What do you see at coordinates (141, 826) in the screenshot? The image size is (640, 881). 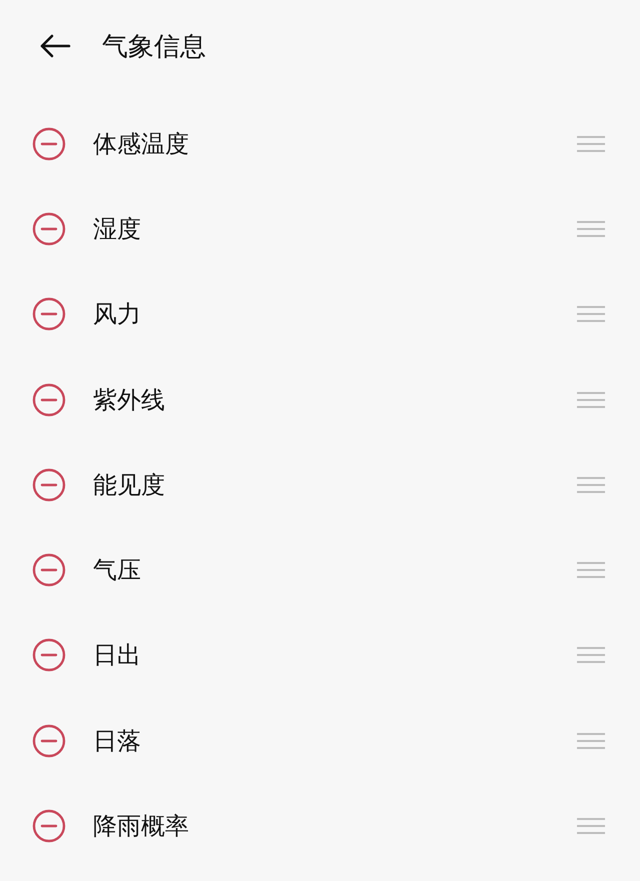 I see `item-label: 降雨概率` at bounding box center [141, 826].